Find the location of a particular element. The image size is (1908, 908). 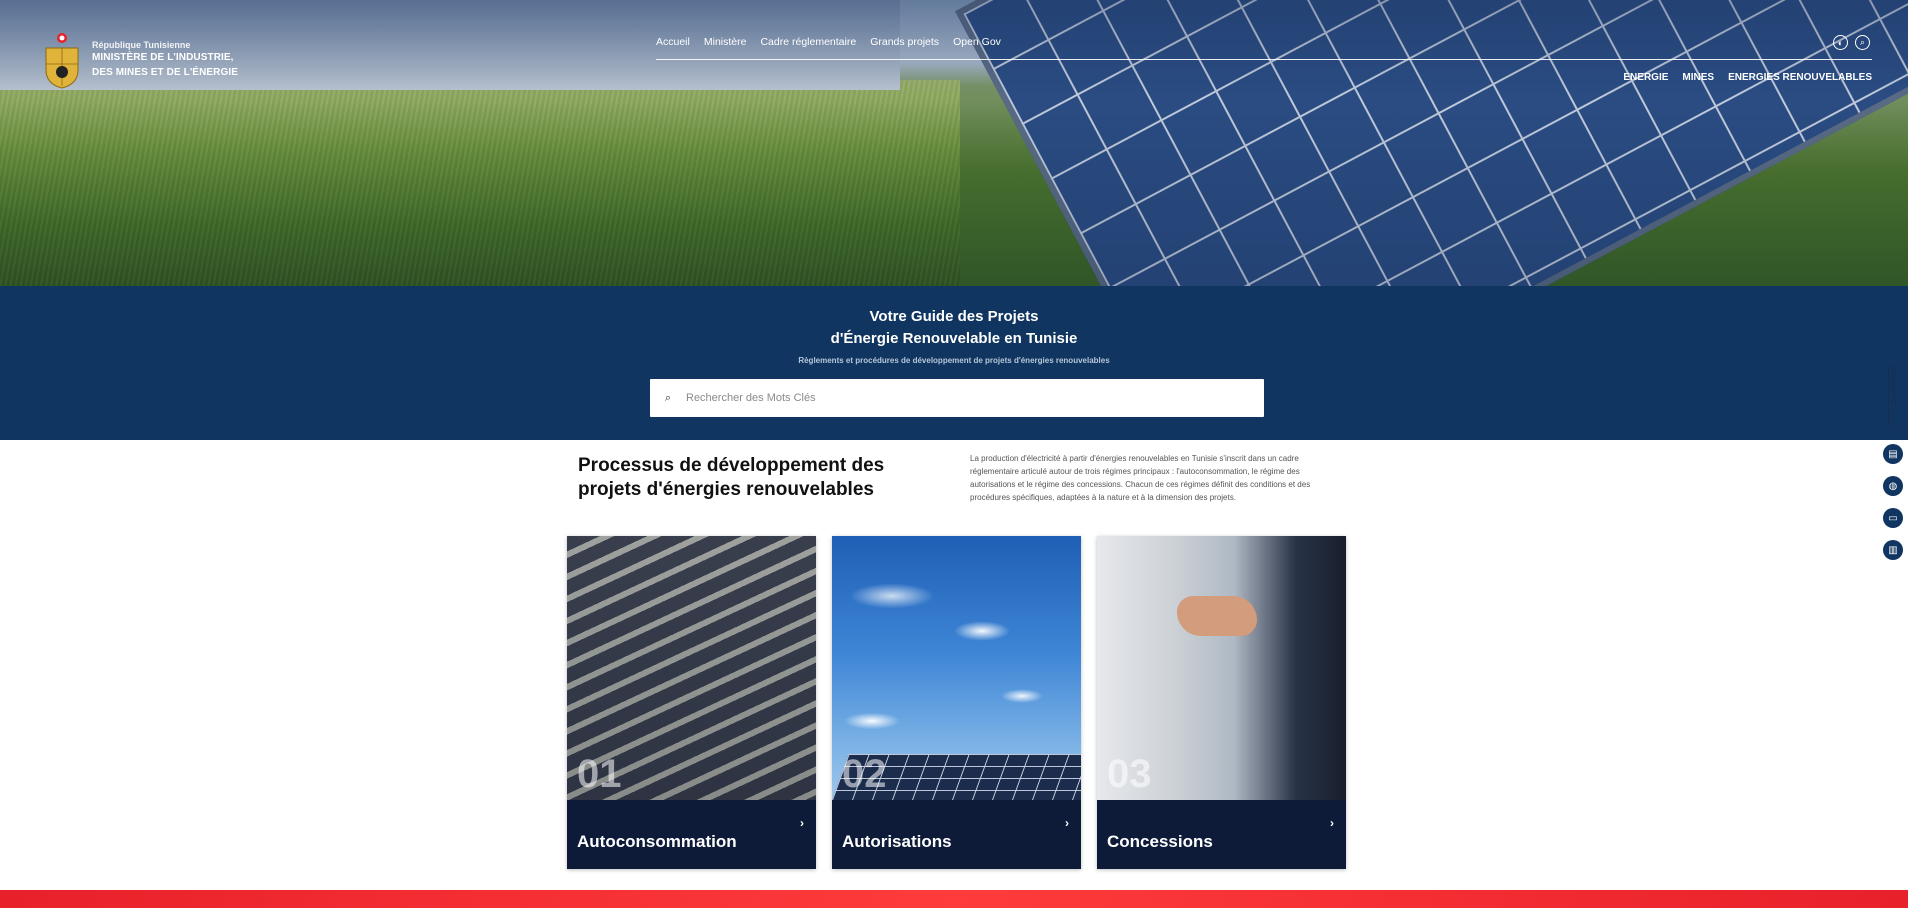

subnav-energies-renouvelables: ENERGIES RENOUVELABLES is located at coordinates (1800, 77).